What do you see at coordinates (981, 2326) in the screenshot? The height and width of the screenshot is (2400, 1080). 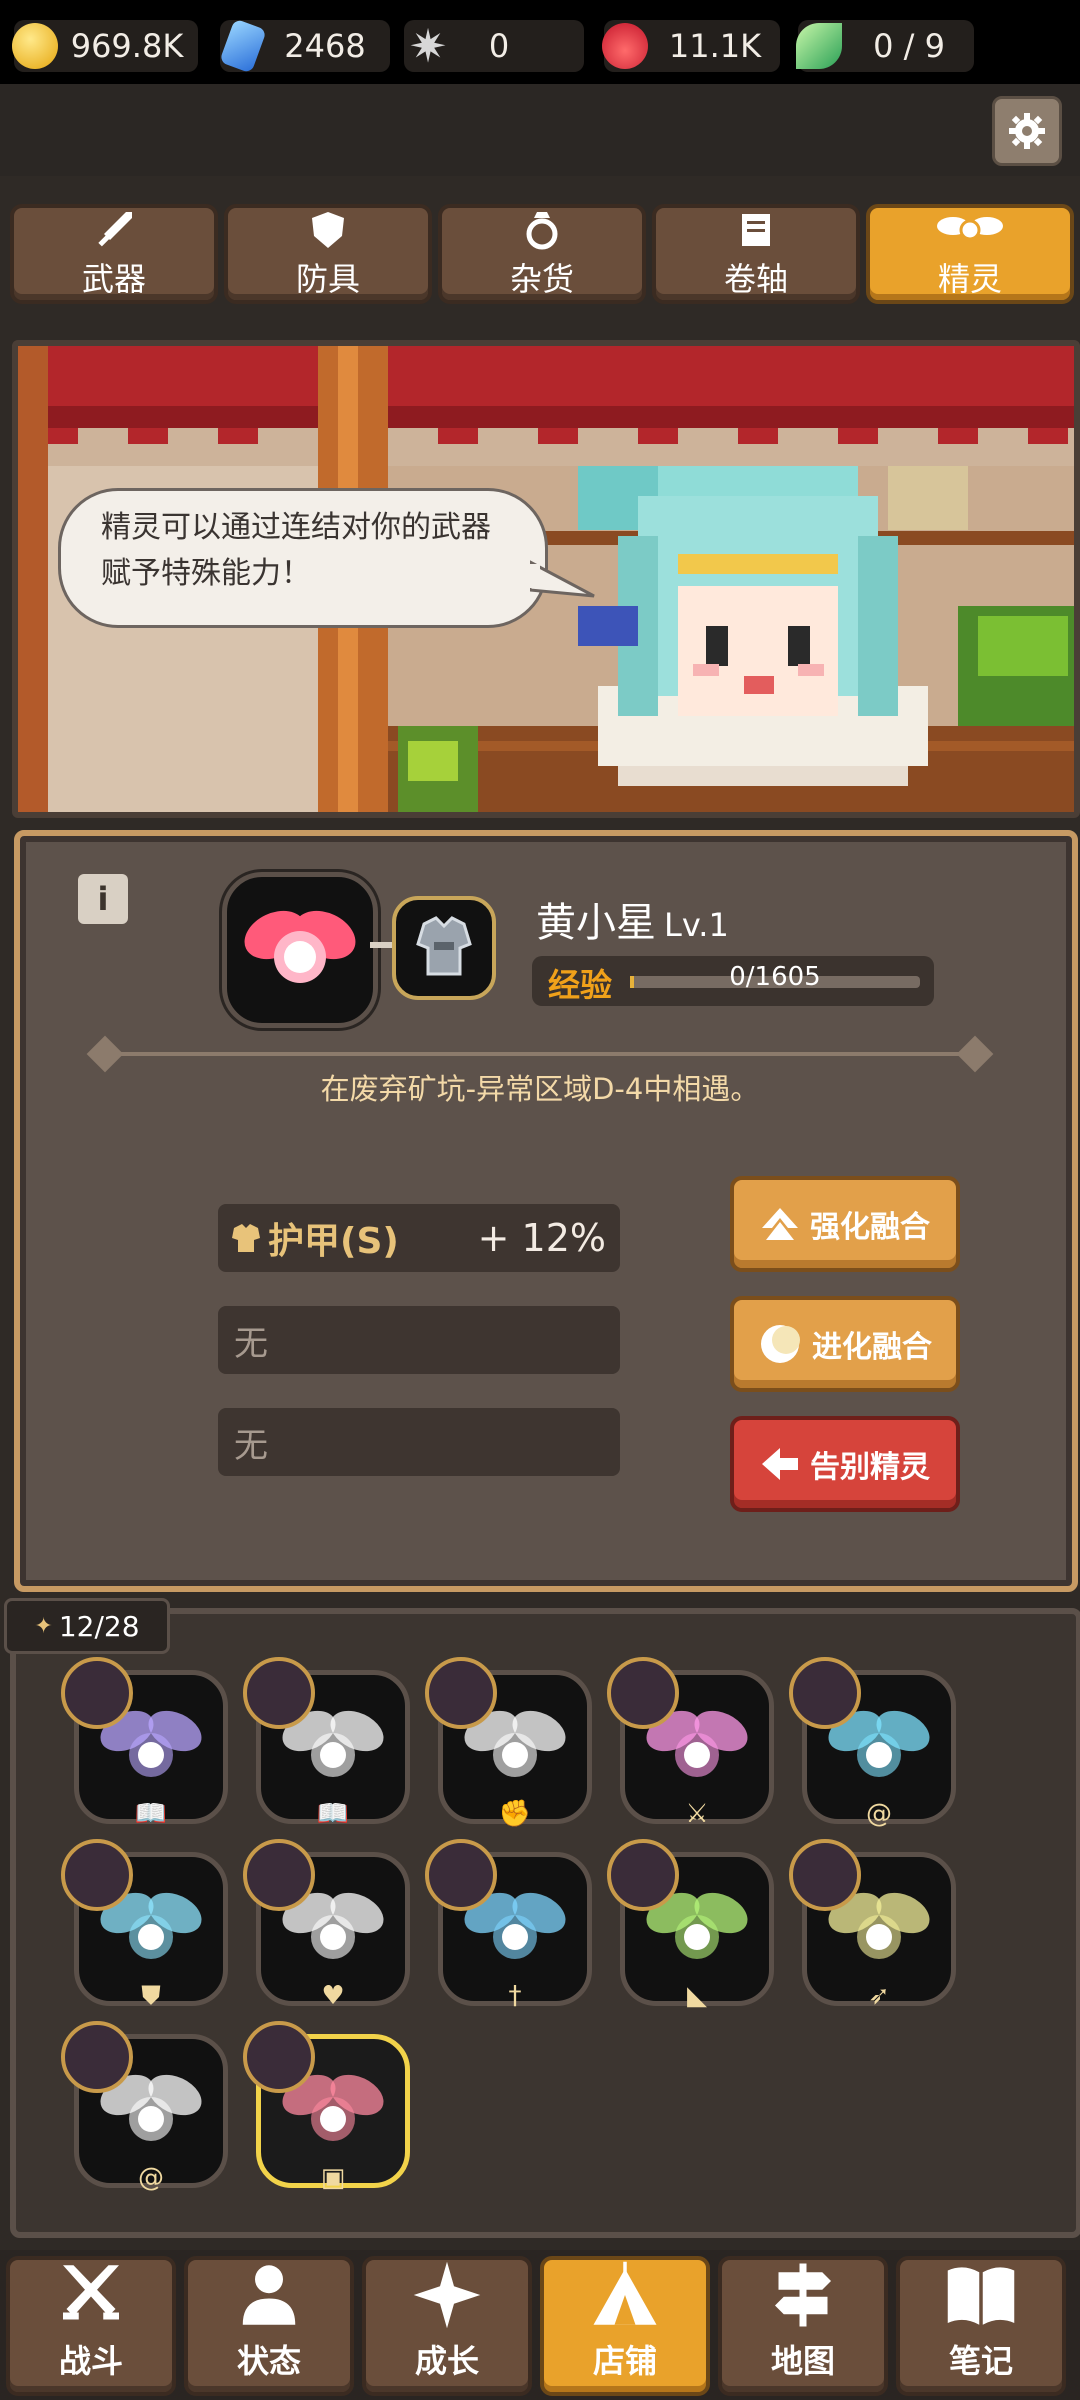 I see `nav-notes: 笔记` at bounding box center [981, 2326].